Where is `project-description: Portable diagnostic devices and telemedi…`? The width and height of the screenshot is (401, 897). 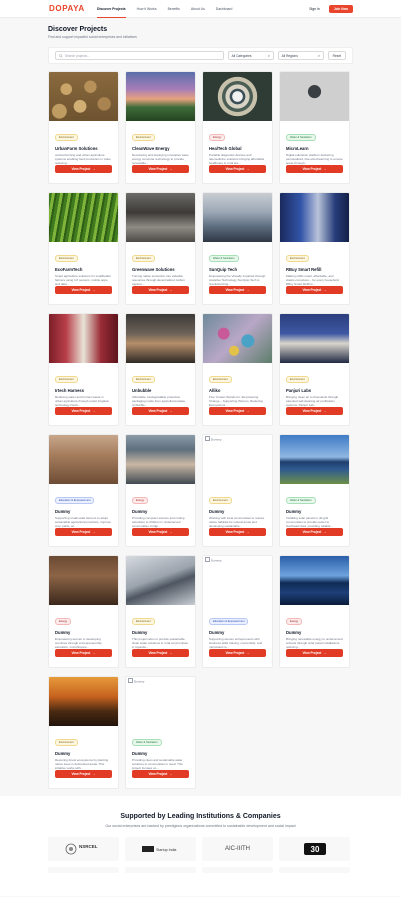
project-description: Portable diagnostic devices and telemedi… is located at coordinates (237, 159).